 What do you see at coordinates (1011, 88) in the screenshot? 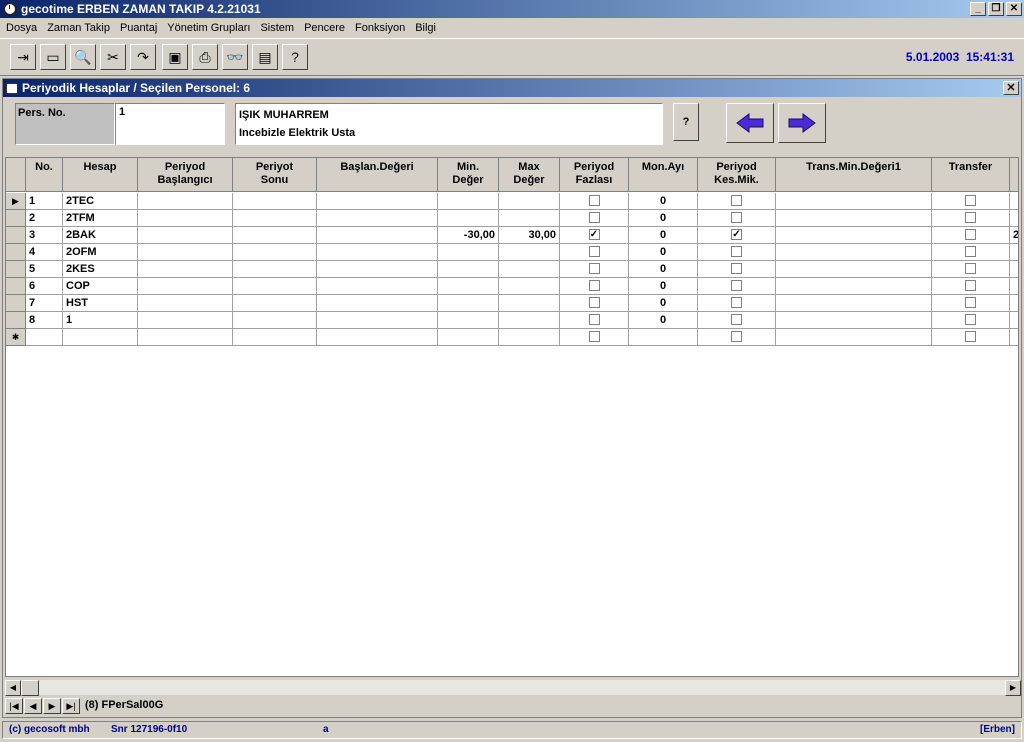
I see `child-close-button: ✕` at bounding box center [1011, 88].